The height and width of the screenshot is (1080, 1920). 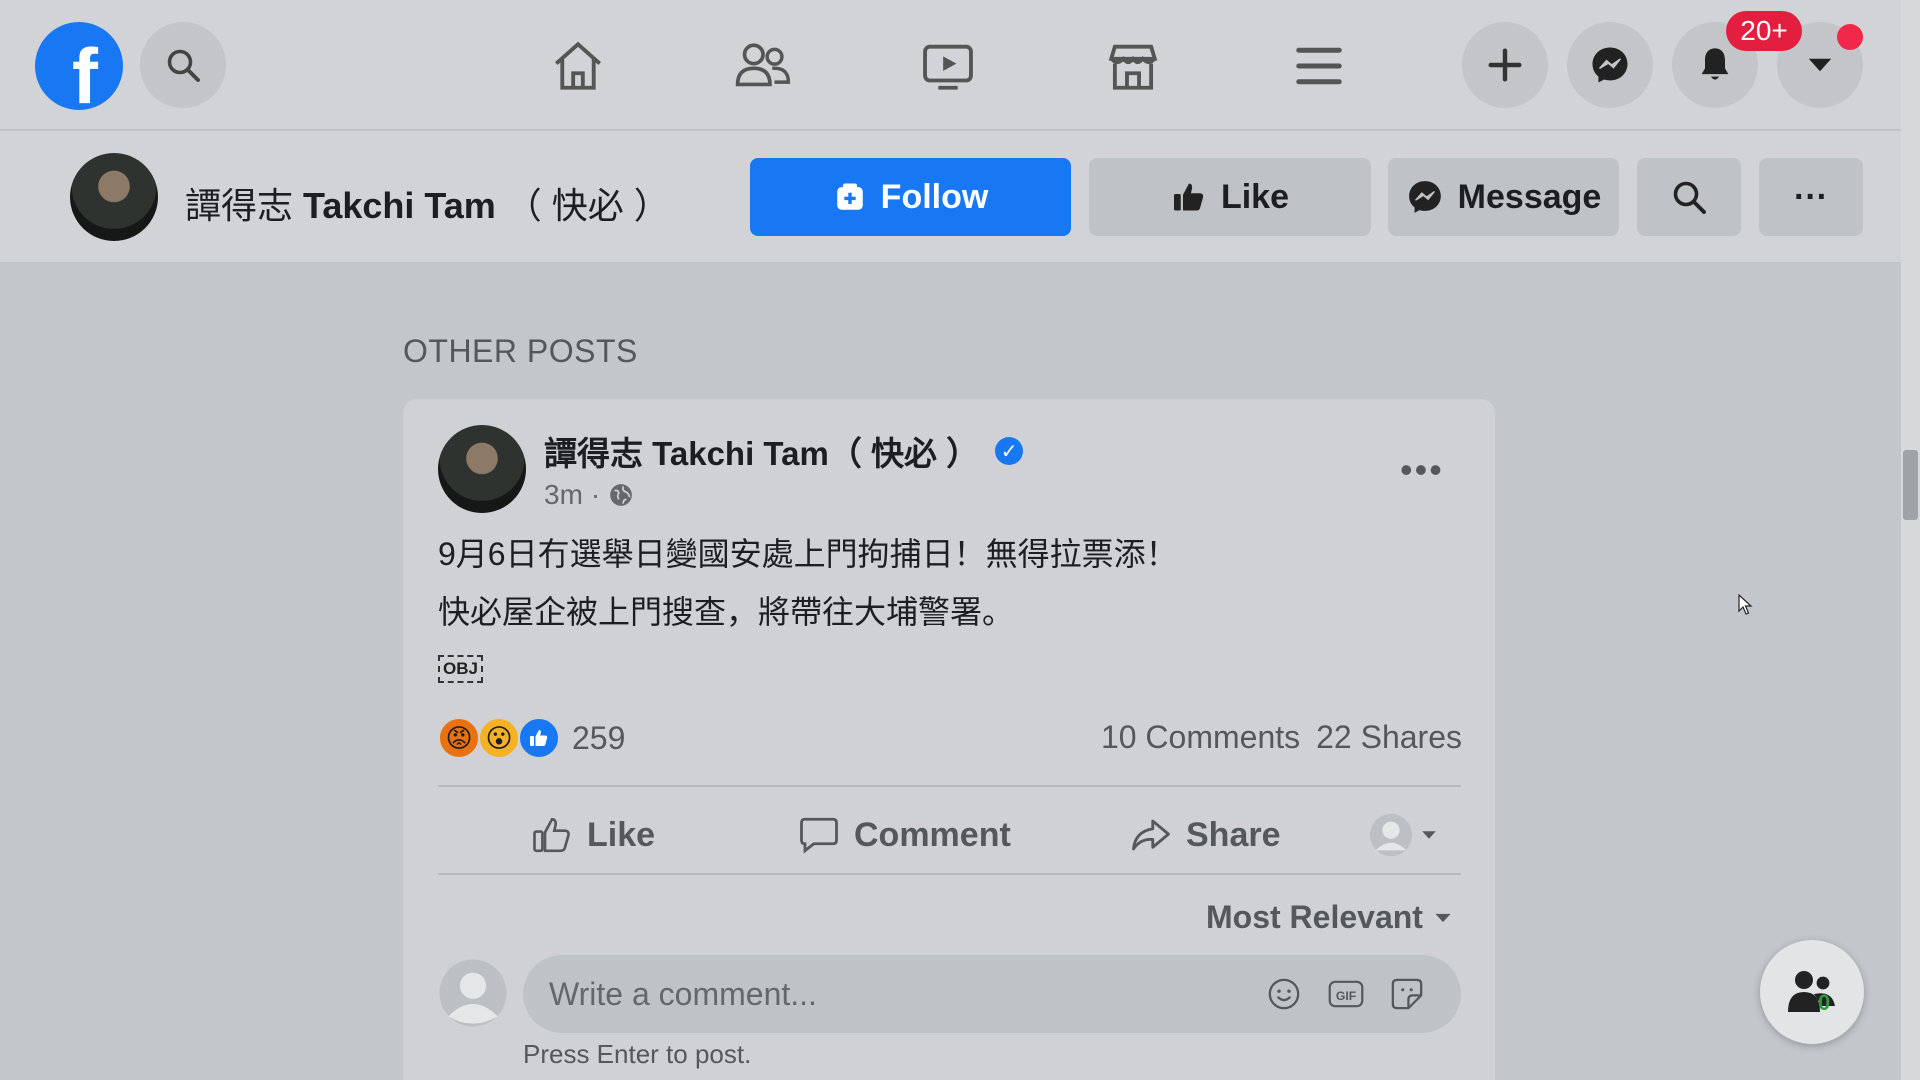 What do you see at coordinates (459, 738) in the screenshot?
I see `angry-reaction-icon: 😡` at bounding box center [459, 738].